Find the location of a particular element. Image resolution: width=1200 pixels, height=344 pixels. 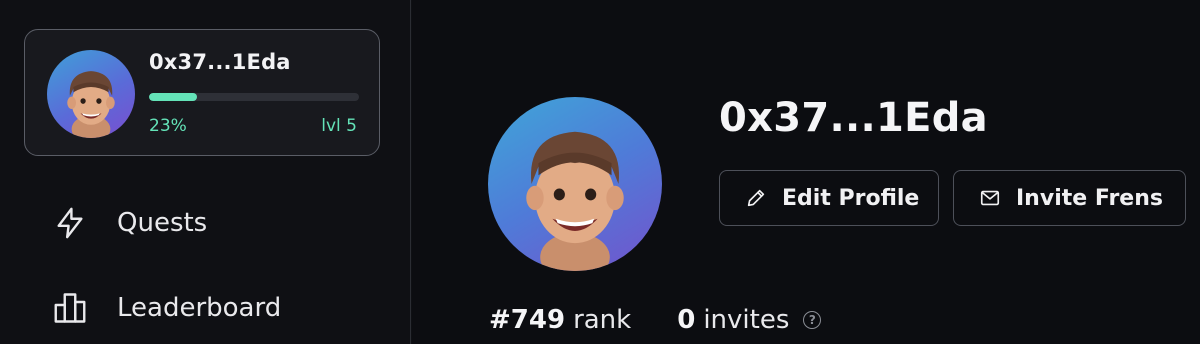

profile-avatar is located at coordinates (575, 184).